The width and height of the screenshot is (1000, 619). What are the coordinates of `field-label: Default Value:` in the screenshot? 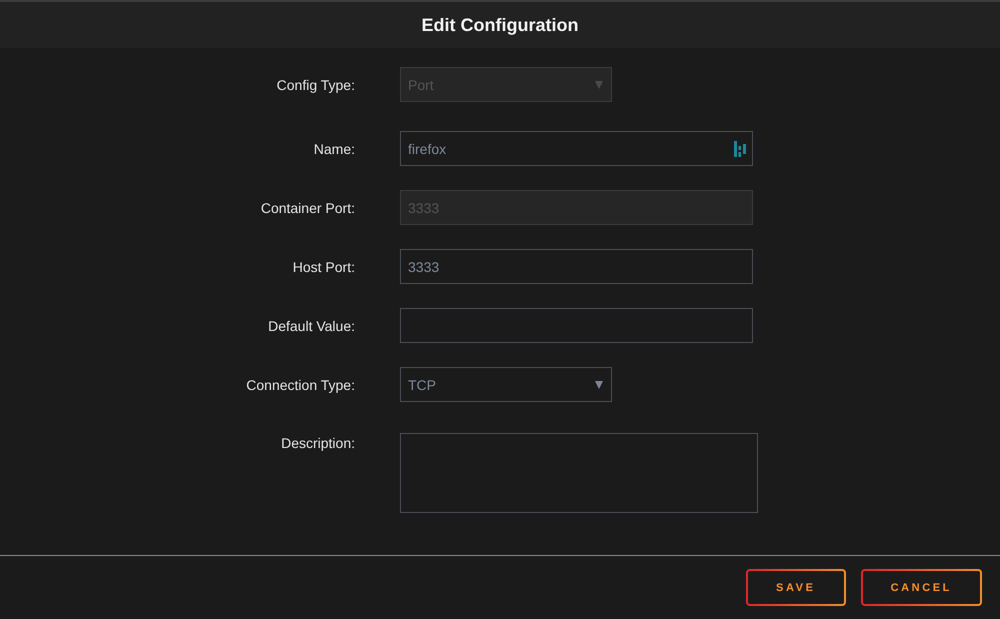 It's located at (311, 326).